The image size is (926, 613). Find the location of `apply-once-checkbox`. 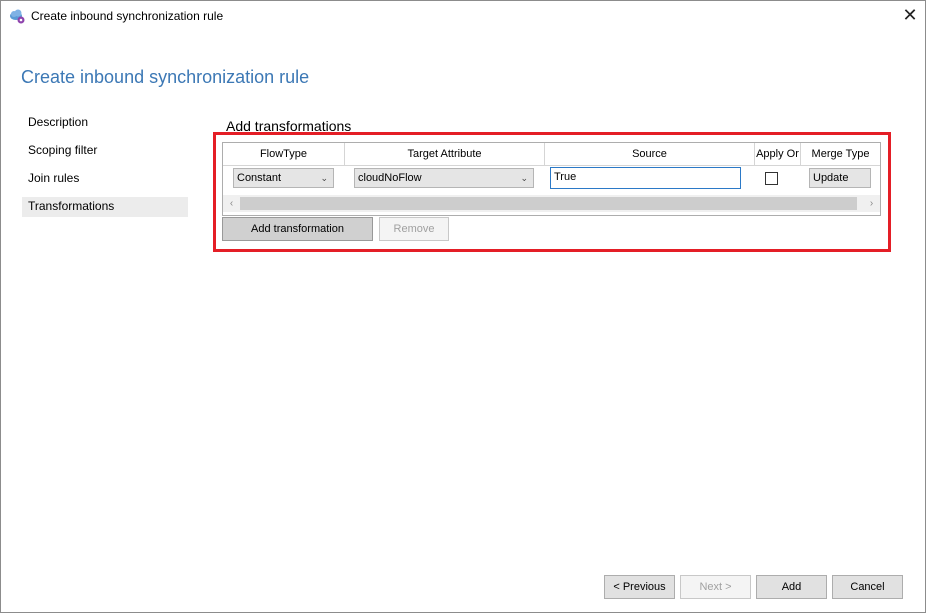

apply-once-checkbox is located at coordinates (771, 178).